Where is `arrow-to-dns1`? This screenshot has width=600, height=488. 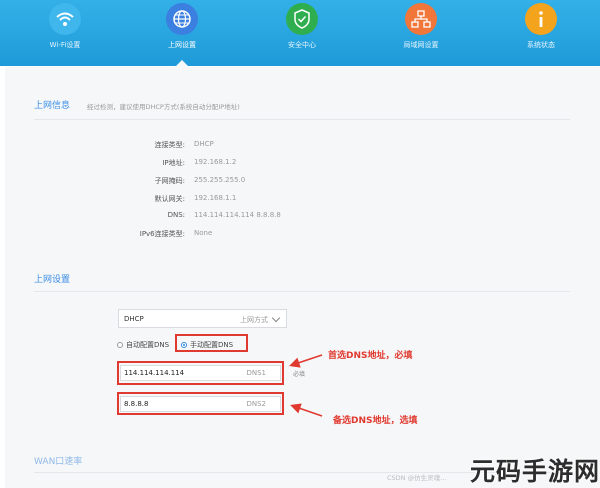
arrow-to-dns1 is located at coordinates (306, 361).